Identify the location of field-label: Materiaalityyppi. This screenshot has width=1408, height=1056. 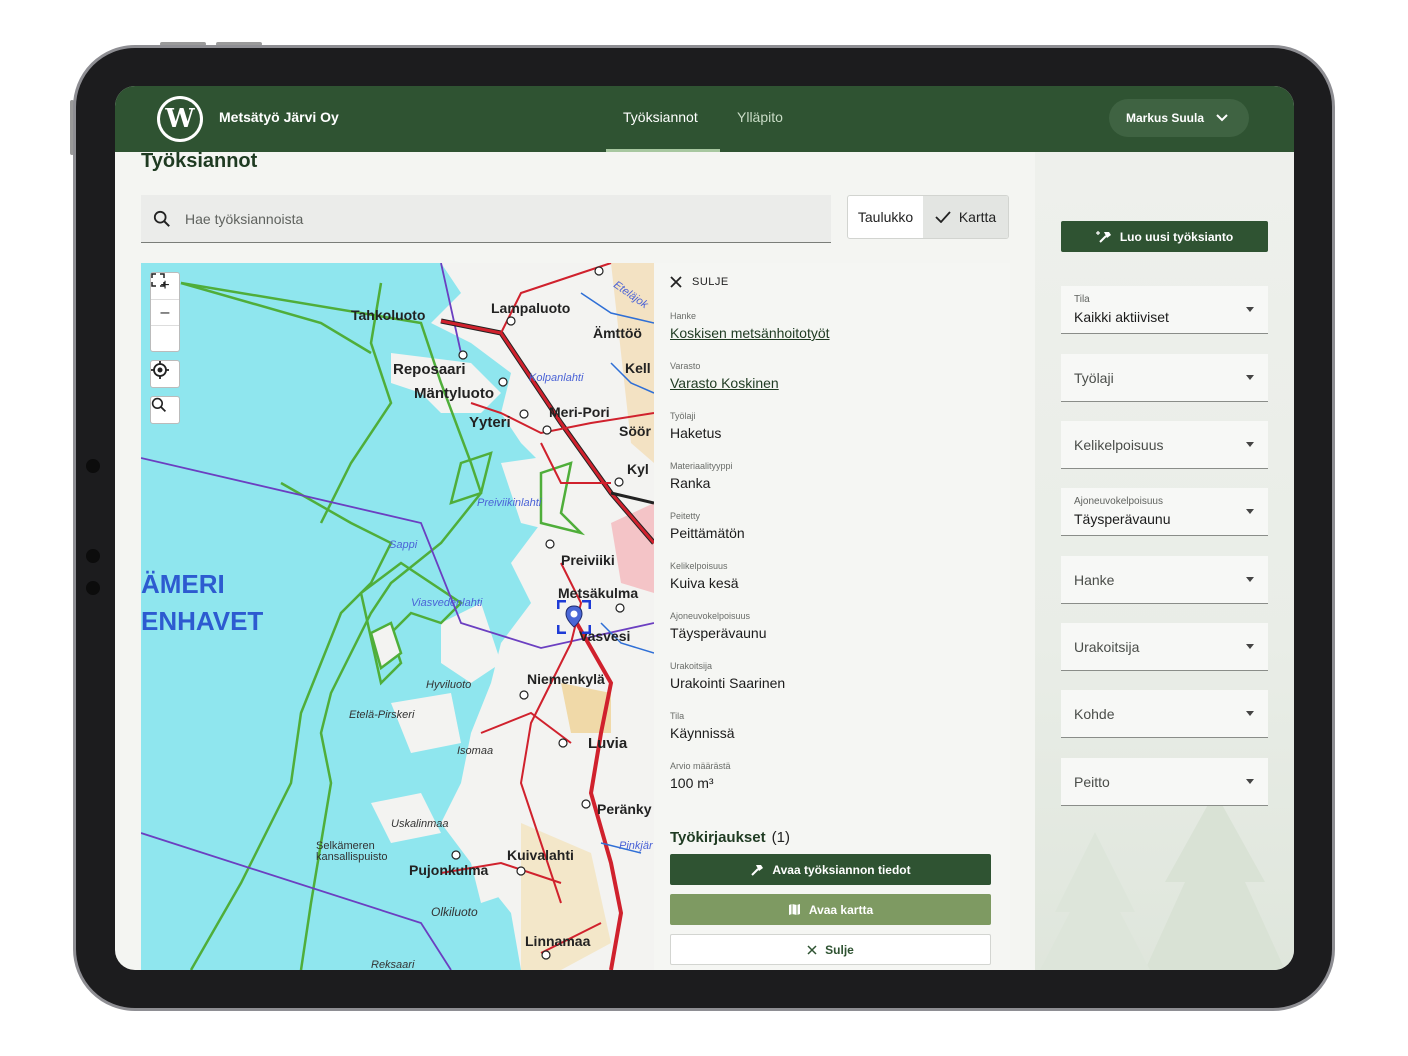
(701, 466).